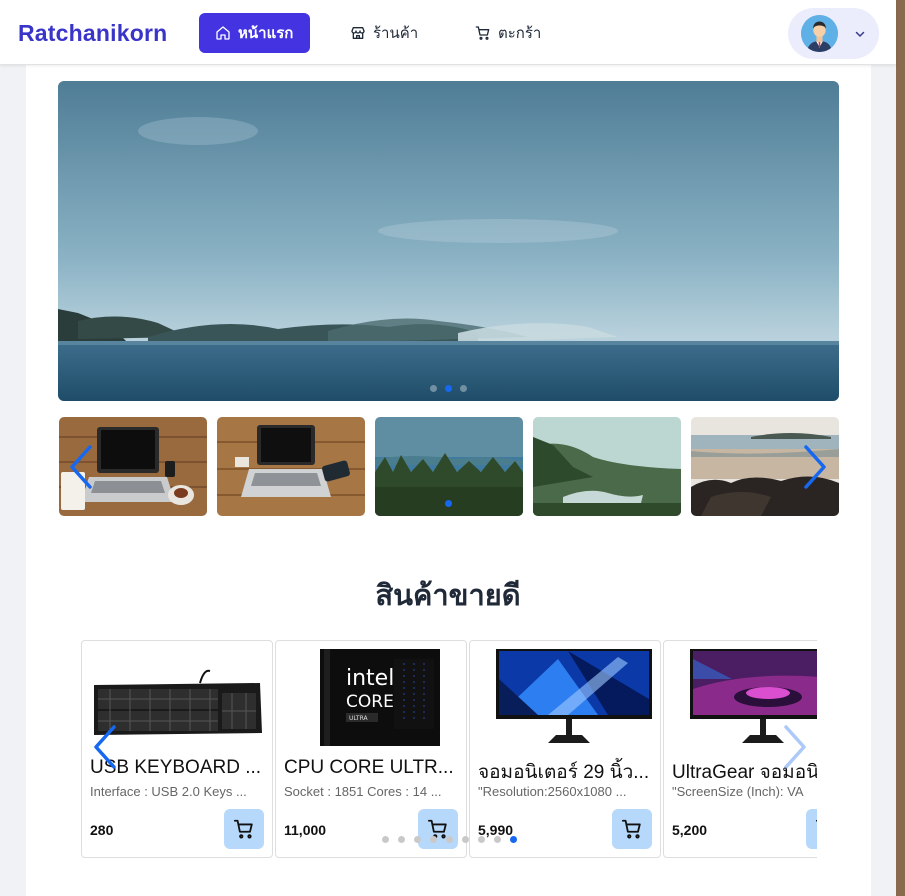 The width and height of the screenshot is (905, 896). I want to click on bestsellers-title: สินค้าขายดี, so click(448, 596).